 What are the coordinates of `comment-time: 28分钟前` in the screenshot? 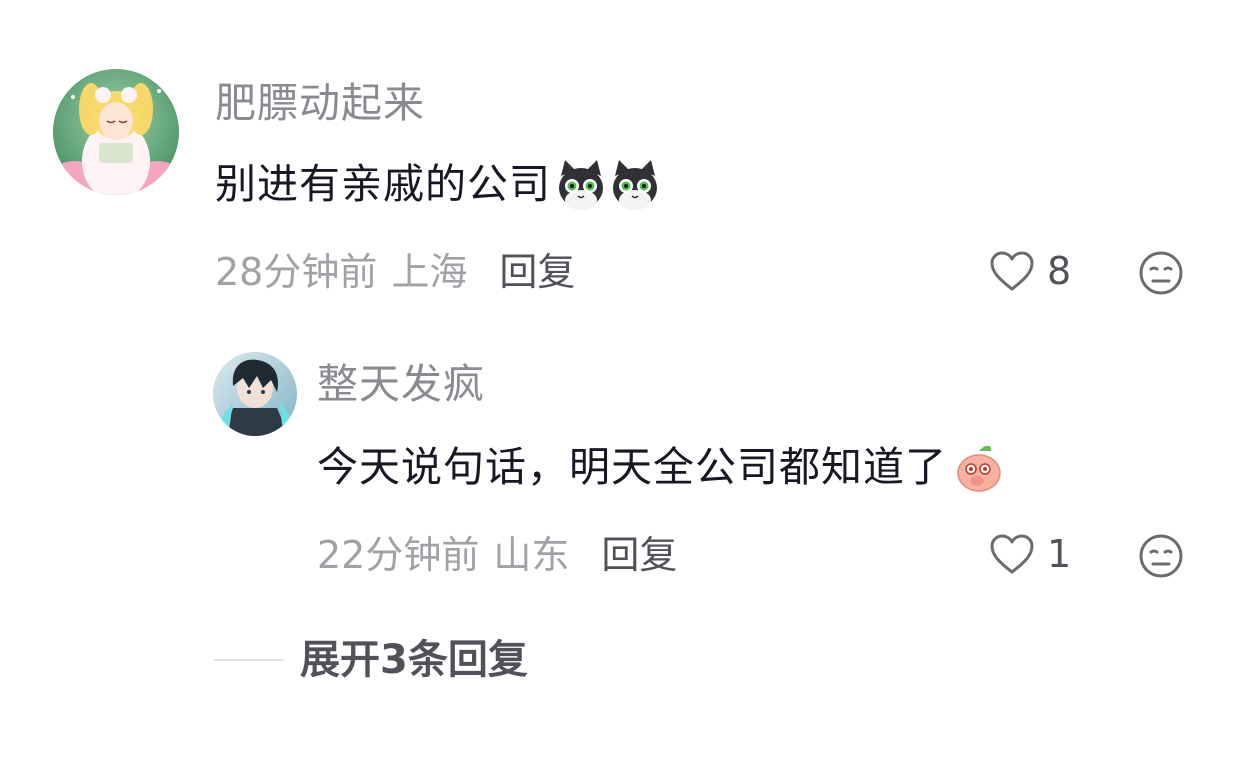 It's located at (296, 272).